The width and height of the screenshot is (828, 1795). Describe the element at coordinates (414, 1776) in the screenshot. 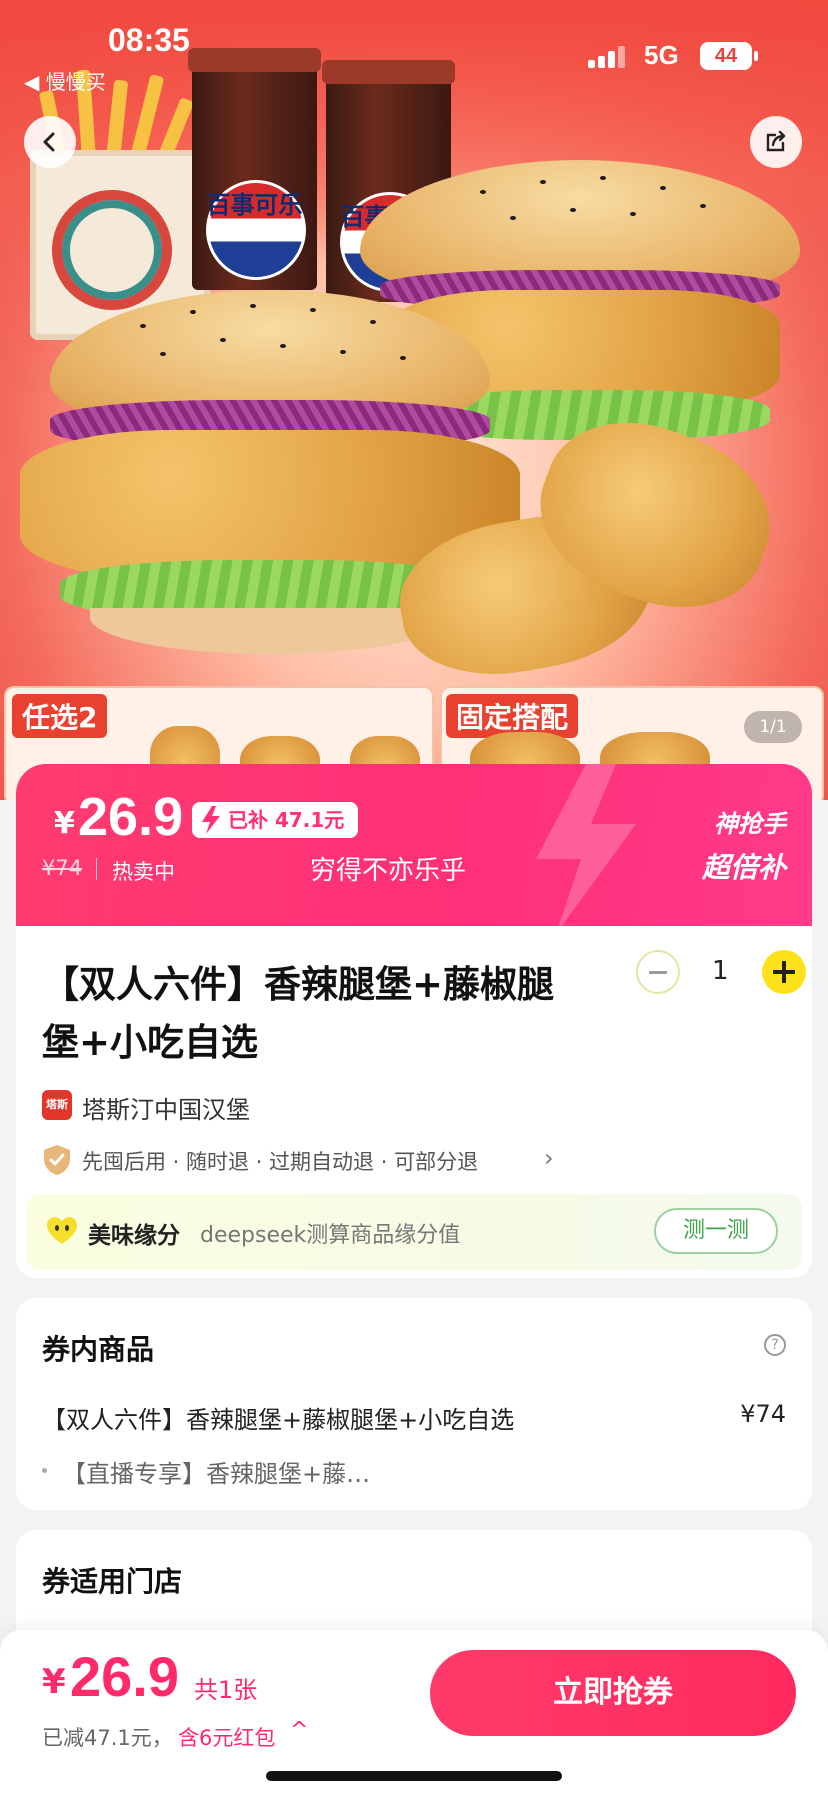

I see `home-indicator` at that location.